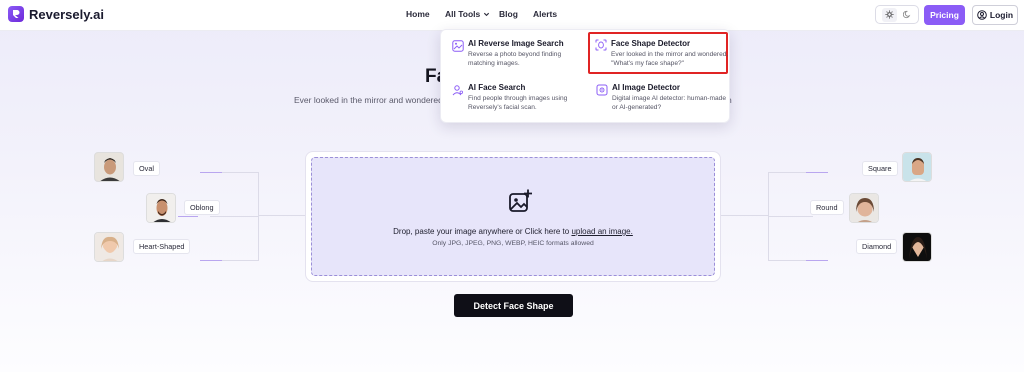  Describe the element at coordinates (16, 14) in the screenshot. I see `logo-icon` at that location.